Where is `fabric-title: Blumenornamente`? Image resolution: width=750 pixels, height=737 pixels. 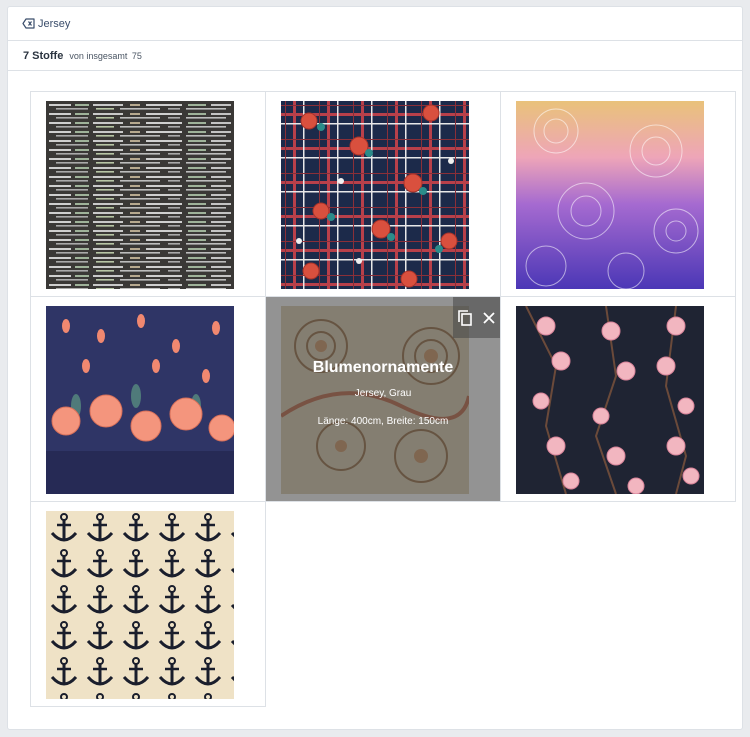 fabric-title: Blumenornamente is located at coordinates (383, 367).